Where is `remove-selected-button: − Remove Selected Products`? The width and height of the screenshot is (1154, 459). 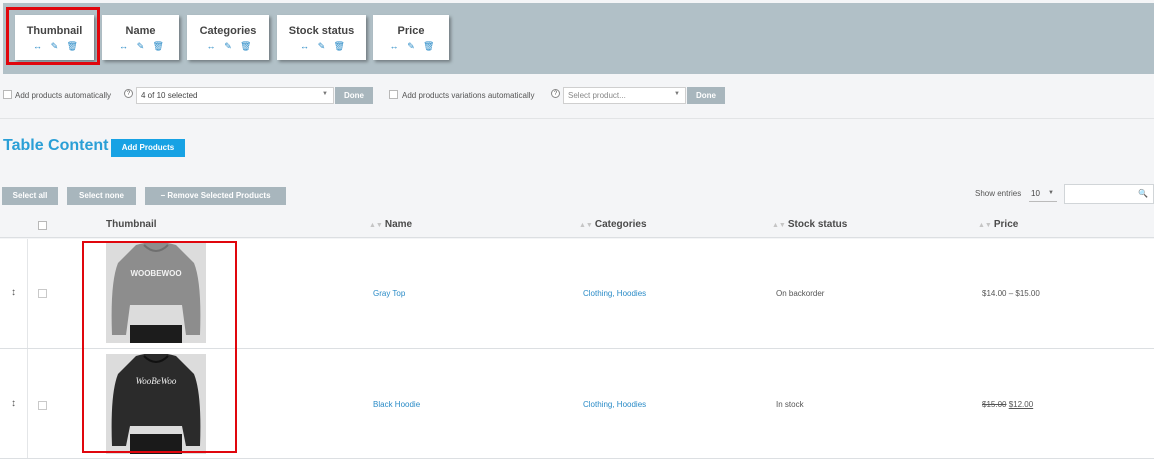
remove-selected-button: − Remove Selected Products is located at coordinates (215, 196).